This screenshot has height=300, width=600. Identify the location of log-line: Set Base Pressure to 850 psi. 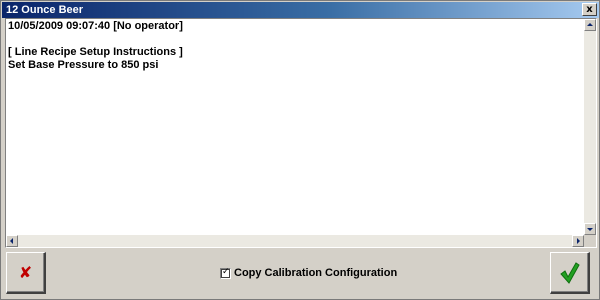
(83, 65).